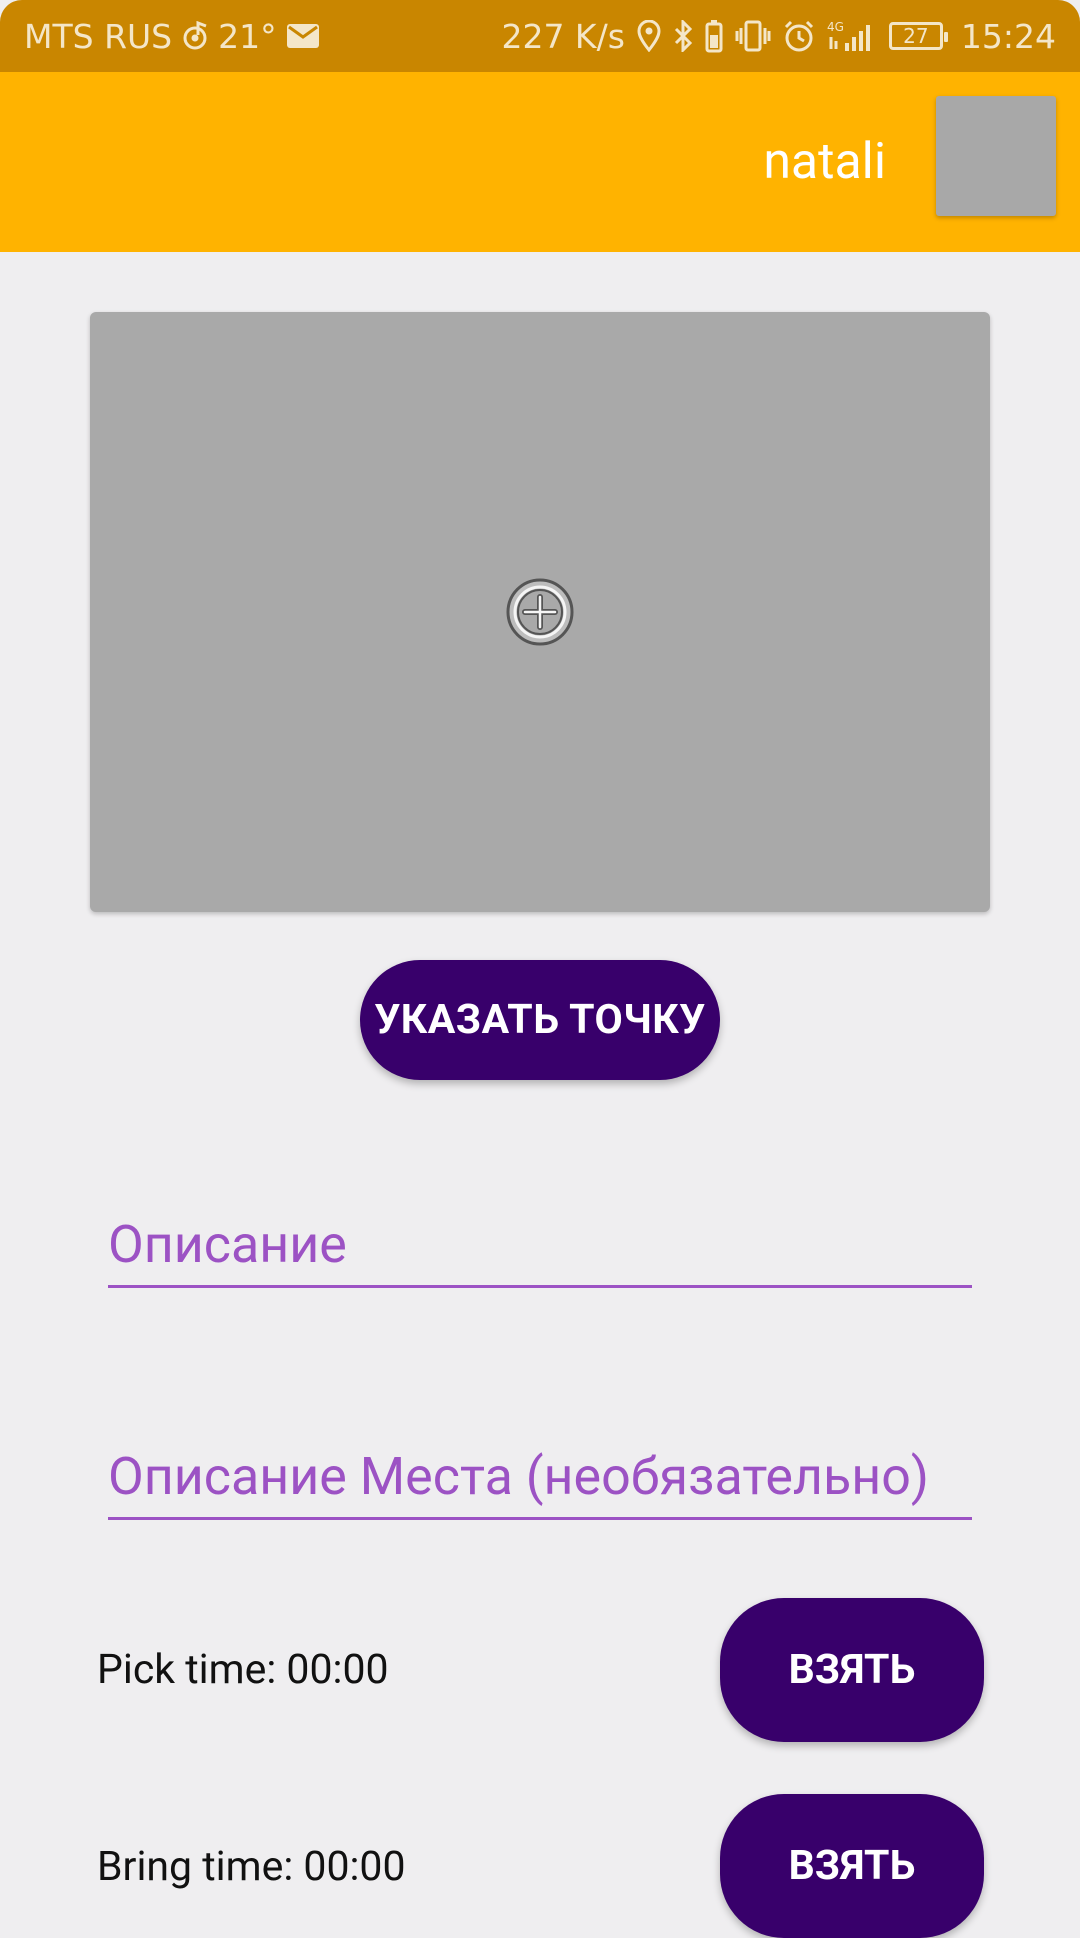 Image resolution: width=1080 pixels, height=1938 pixels. What do you see at coordinates (302, 36) in the screenshot?
I see `mail-icon` at bounding box center [302, 36].